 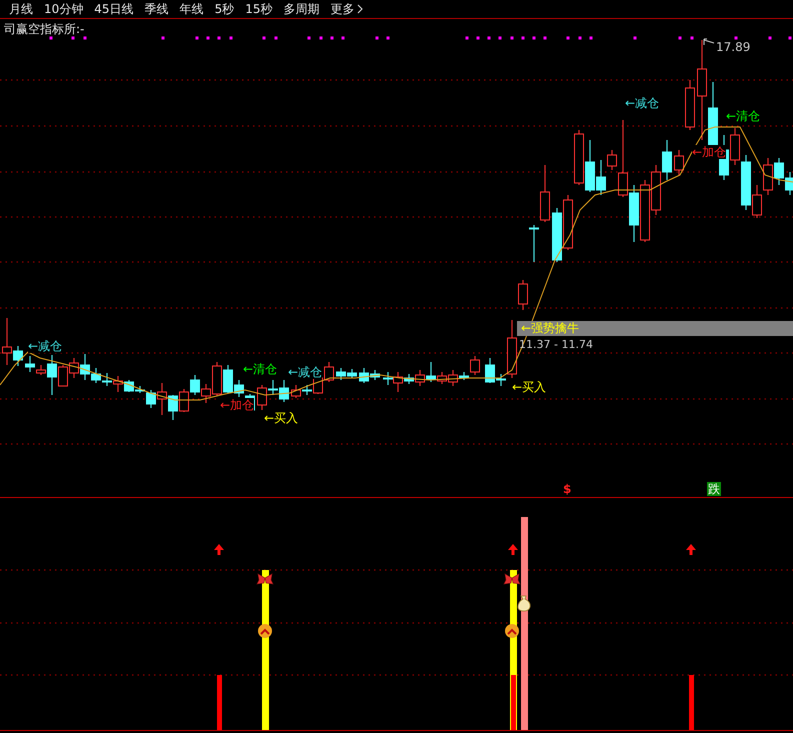 I want to click on fall-badge: 跌, so click(x=714, y=489).